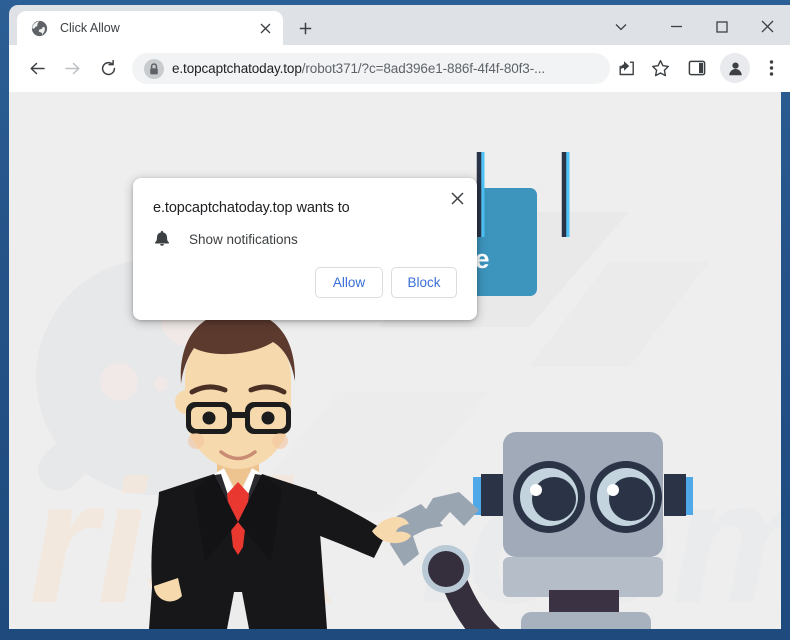  Describe the element at coordinates (620, 26) in the screenshot. I see `tab-search-button` at that location.